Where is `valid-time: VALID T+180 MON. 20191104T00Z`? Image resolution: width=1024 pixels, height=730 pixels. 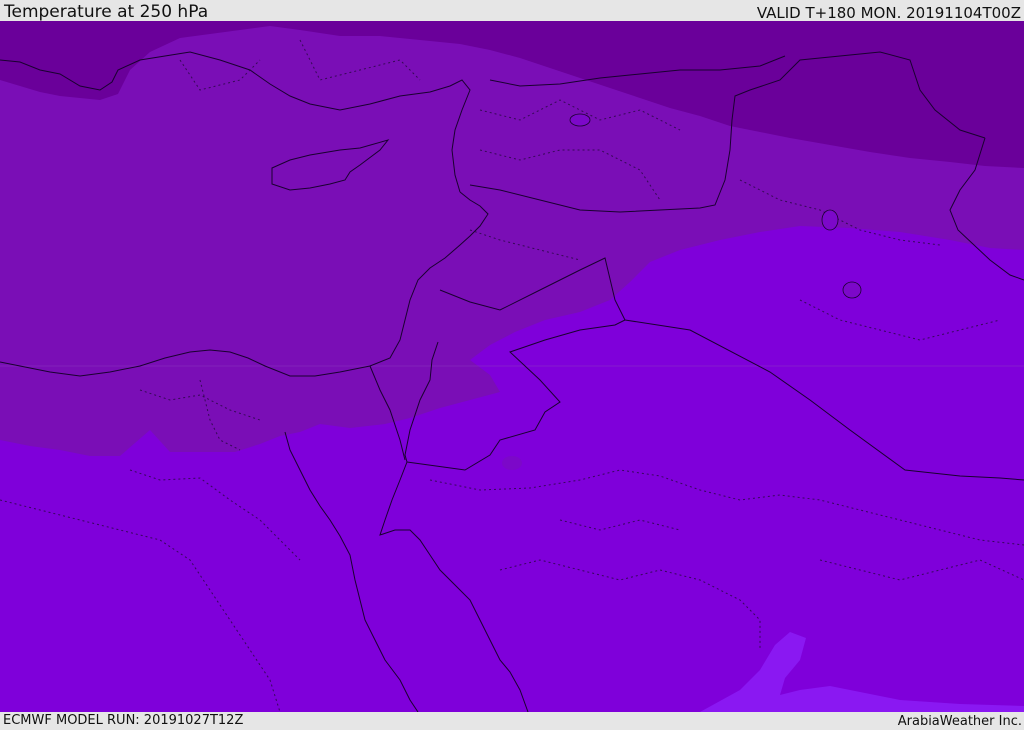 valid-time: VALID T+180 MON. 20191104T00Z is located at coordinates (888, 13).